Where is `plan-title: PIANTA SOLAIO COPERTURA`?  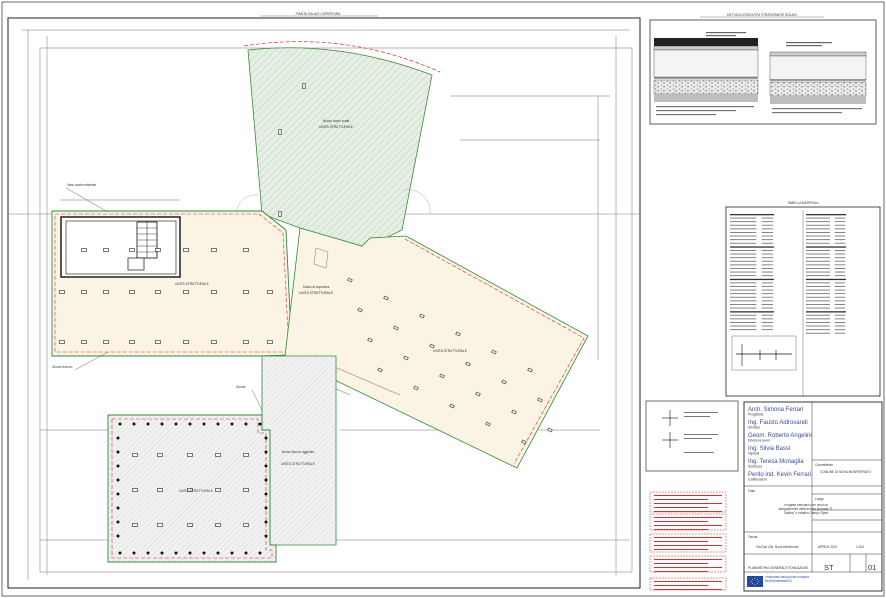
plan-title: PIANTA SOLAIO COPERTURA is located at coordinates (319, 14).